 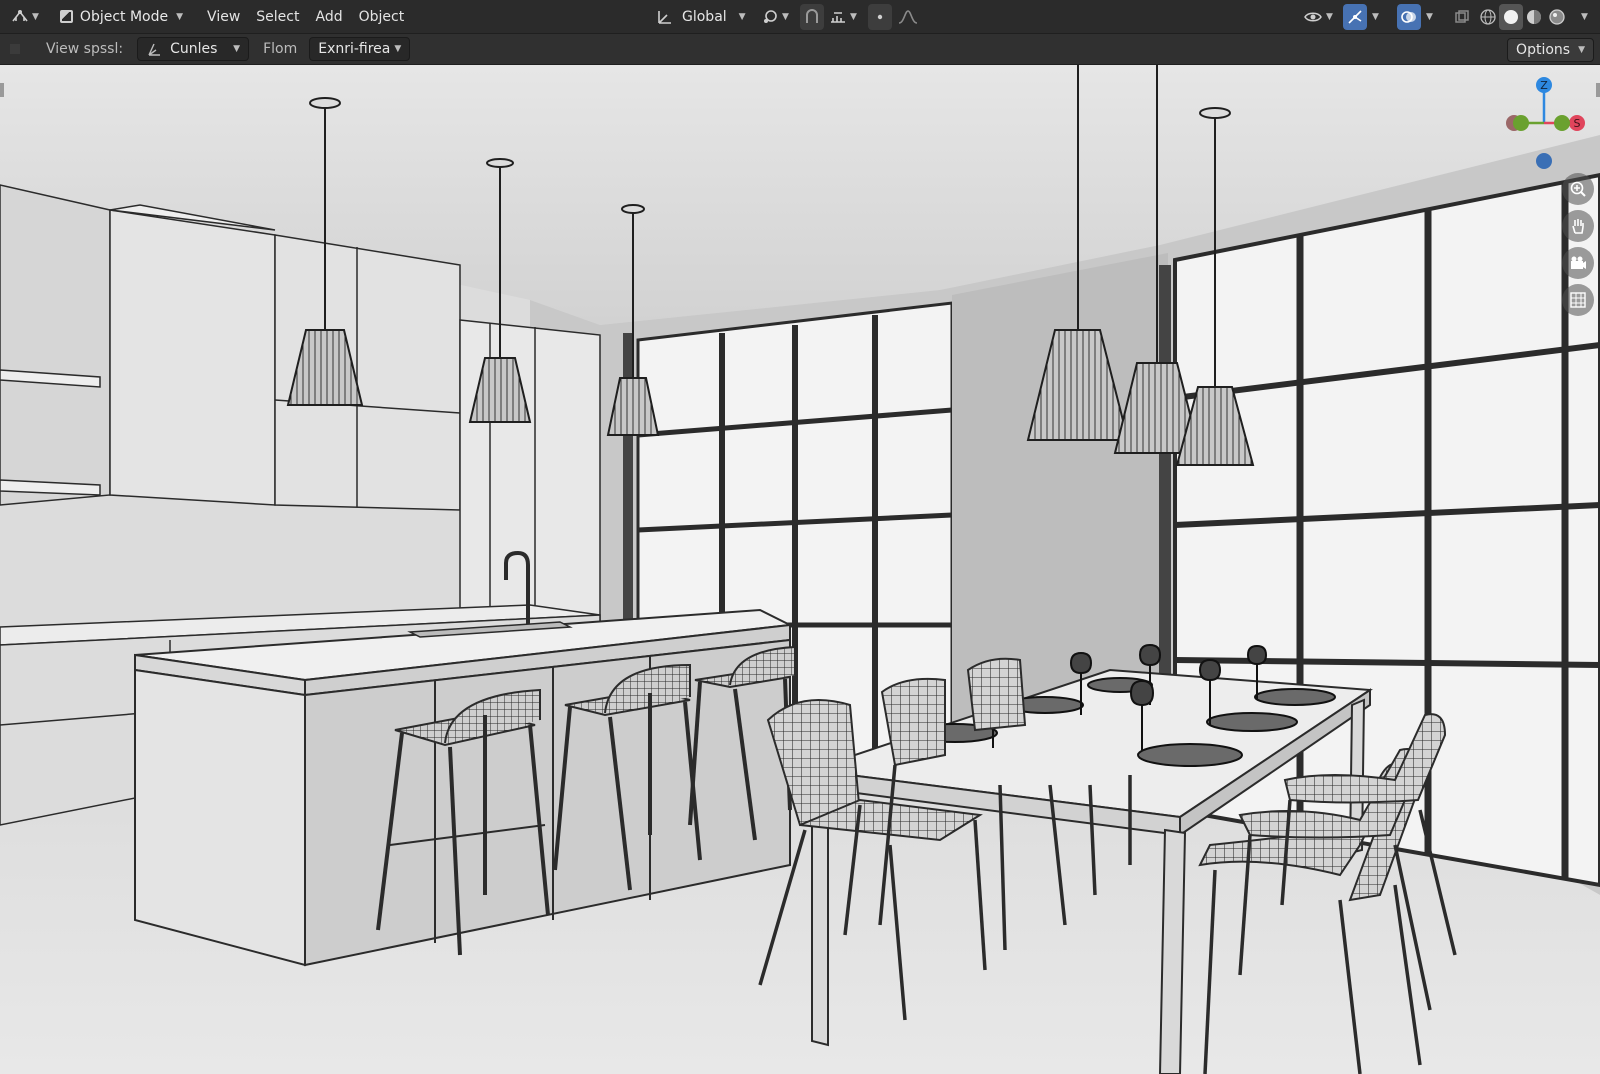 I want to click on pan-hand-icon, so click(x=1578, y=226).